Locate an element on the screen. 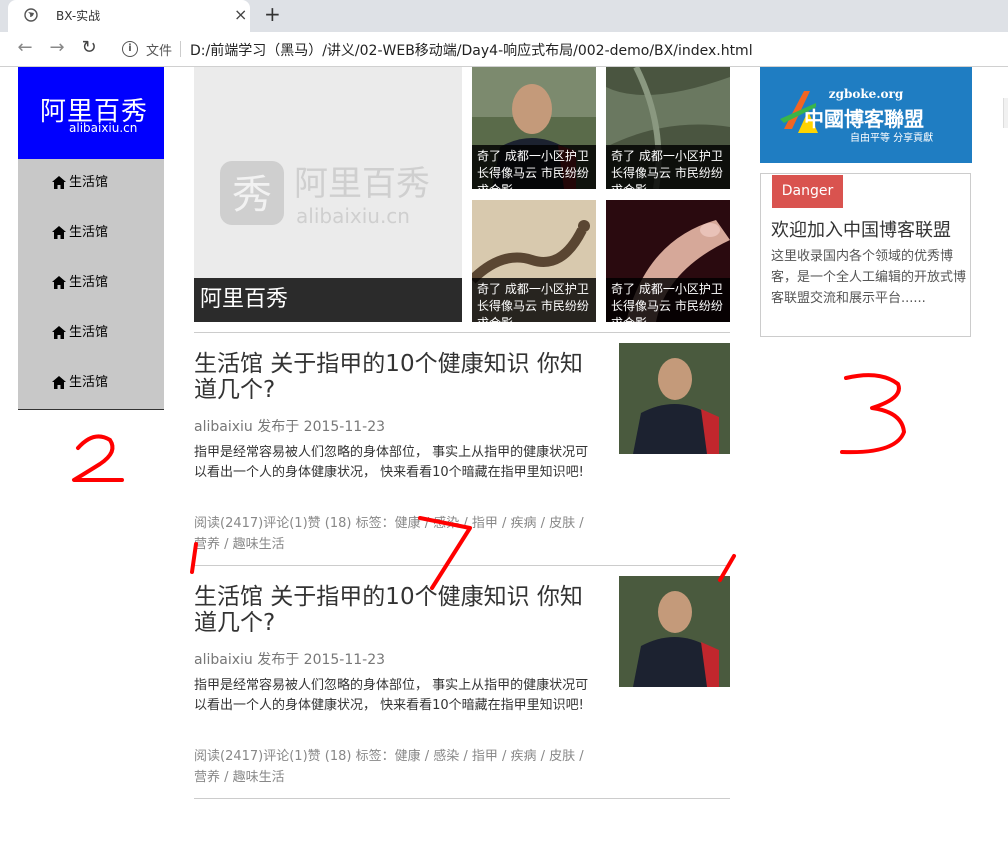 Image resolution: width=1008 pixels, height=860 pixels. thumb-card-4: 奇了 成都一小区护卫长得像马云 市民纷纷求合影 is located at coordinates (668, 261).